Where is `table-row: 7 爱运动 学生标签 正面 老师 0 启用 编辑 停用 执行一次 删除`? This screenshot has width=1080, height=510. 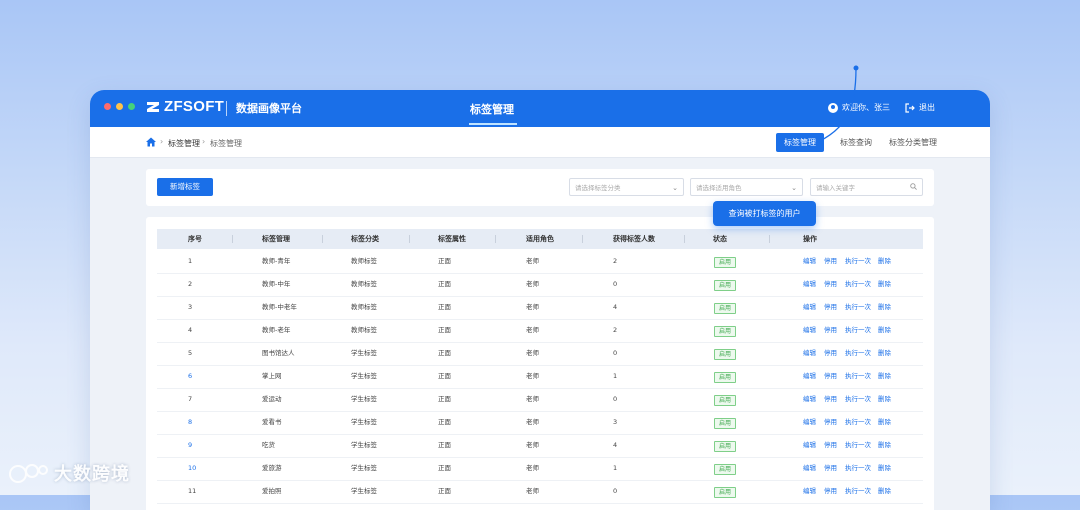
table-row: 7 爱运动 学生标签 正面 老师 0 启用 编辑 停用 执行一次 删除 is located at coordinates (540, 400).